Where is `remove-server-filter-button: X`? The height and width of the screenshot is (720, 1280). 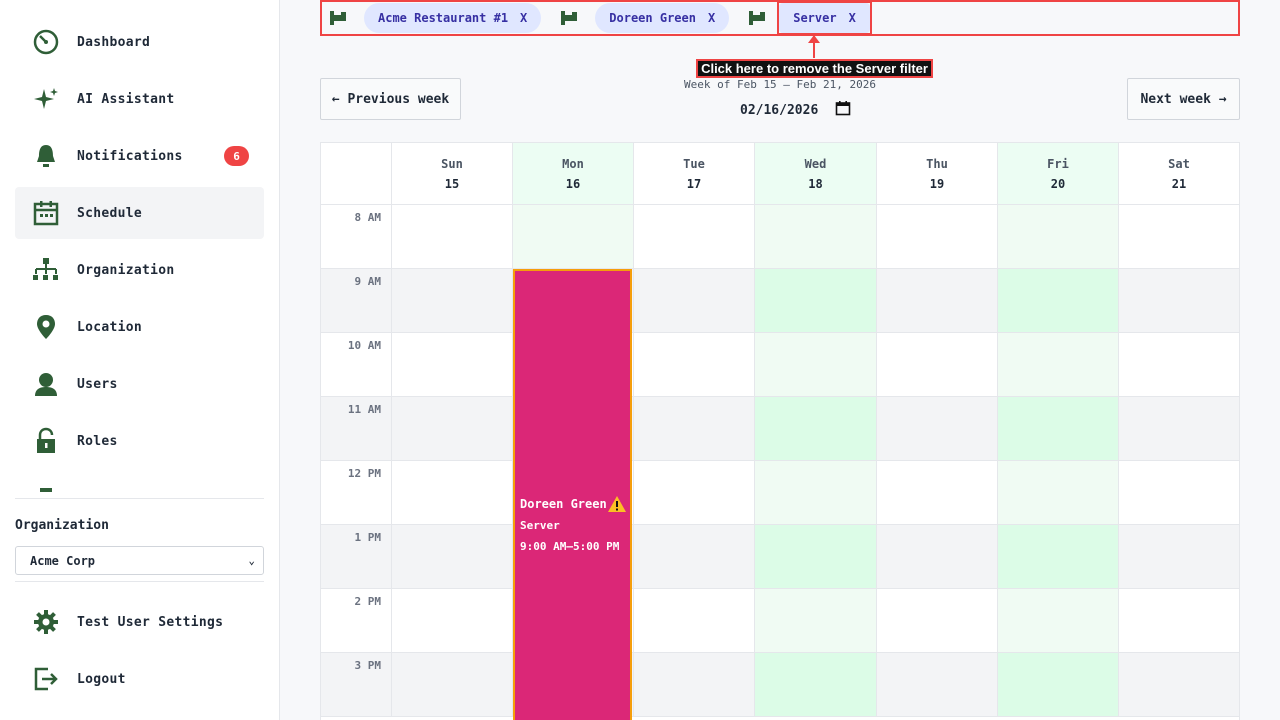 remove-server-filter-button: X is located at coordinates (852, 18).